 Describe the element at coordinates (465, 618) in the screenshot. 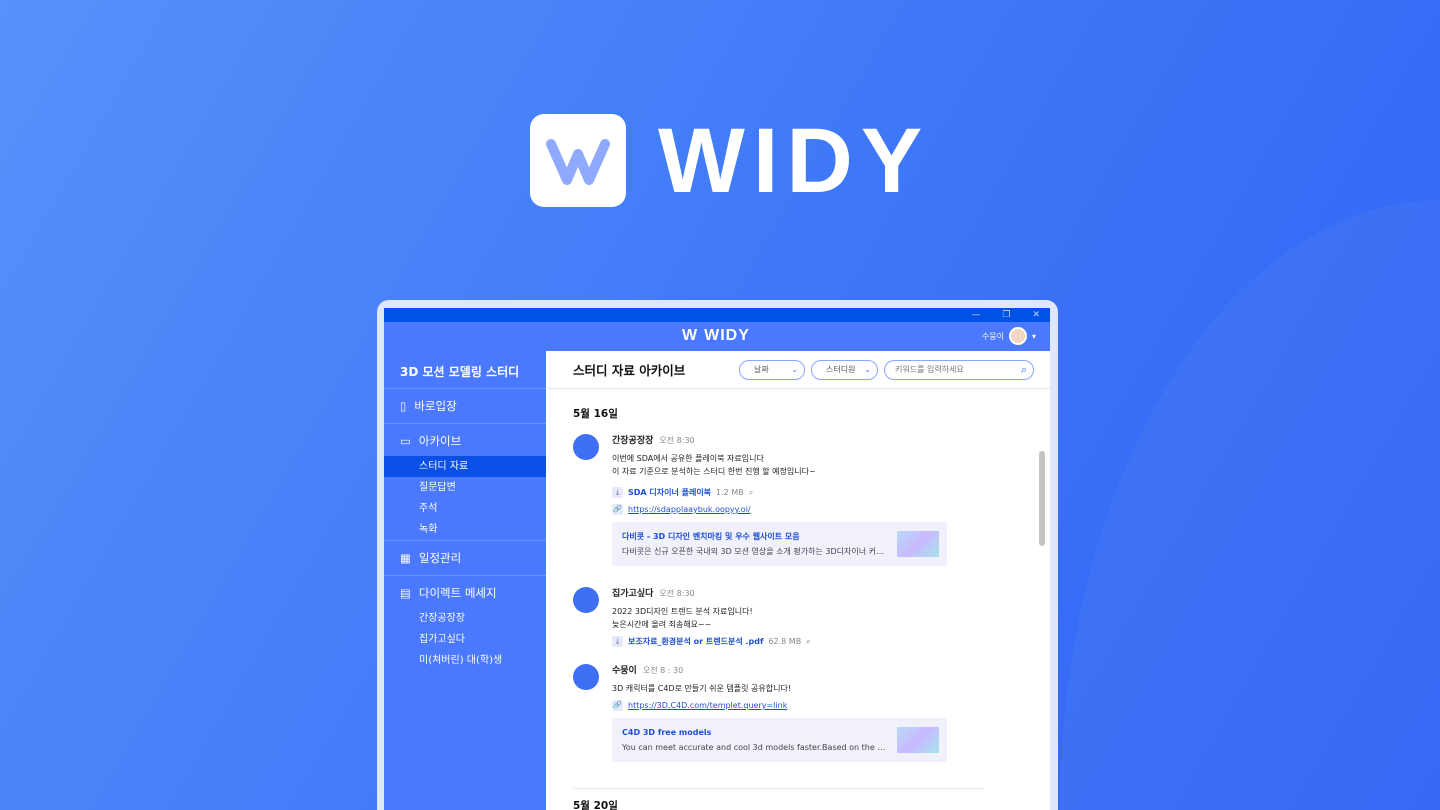

I see `dm-item: 간장공장장` at that location.